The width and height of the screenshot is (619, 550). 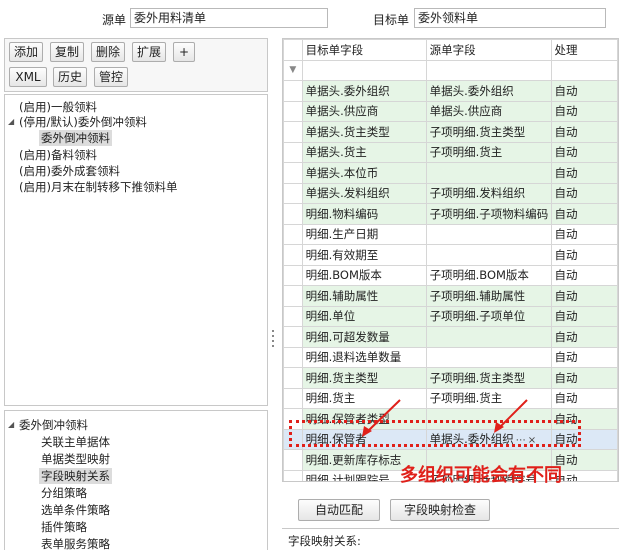 I want to click on table-row: 单据头.供应商 单据头.供应商 自动, so click(x=450, y=111).